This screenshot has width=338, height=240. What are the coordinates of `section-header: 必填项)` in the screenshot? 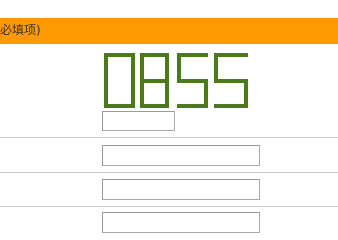 It's located at (169, 31).